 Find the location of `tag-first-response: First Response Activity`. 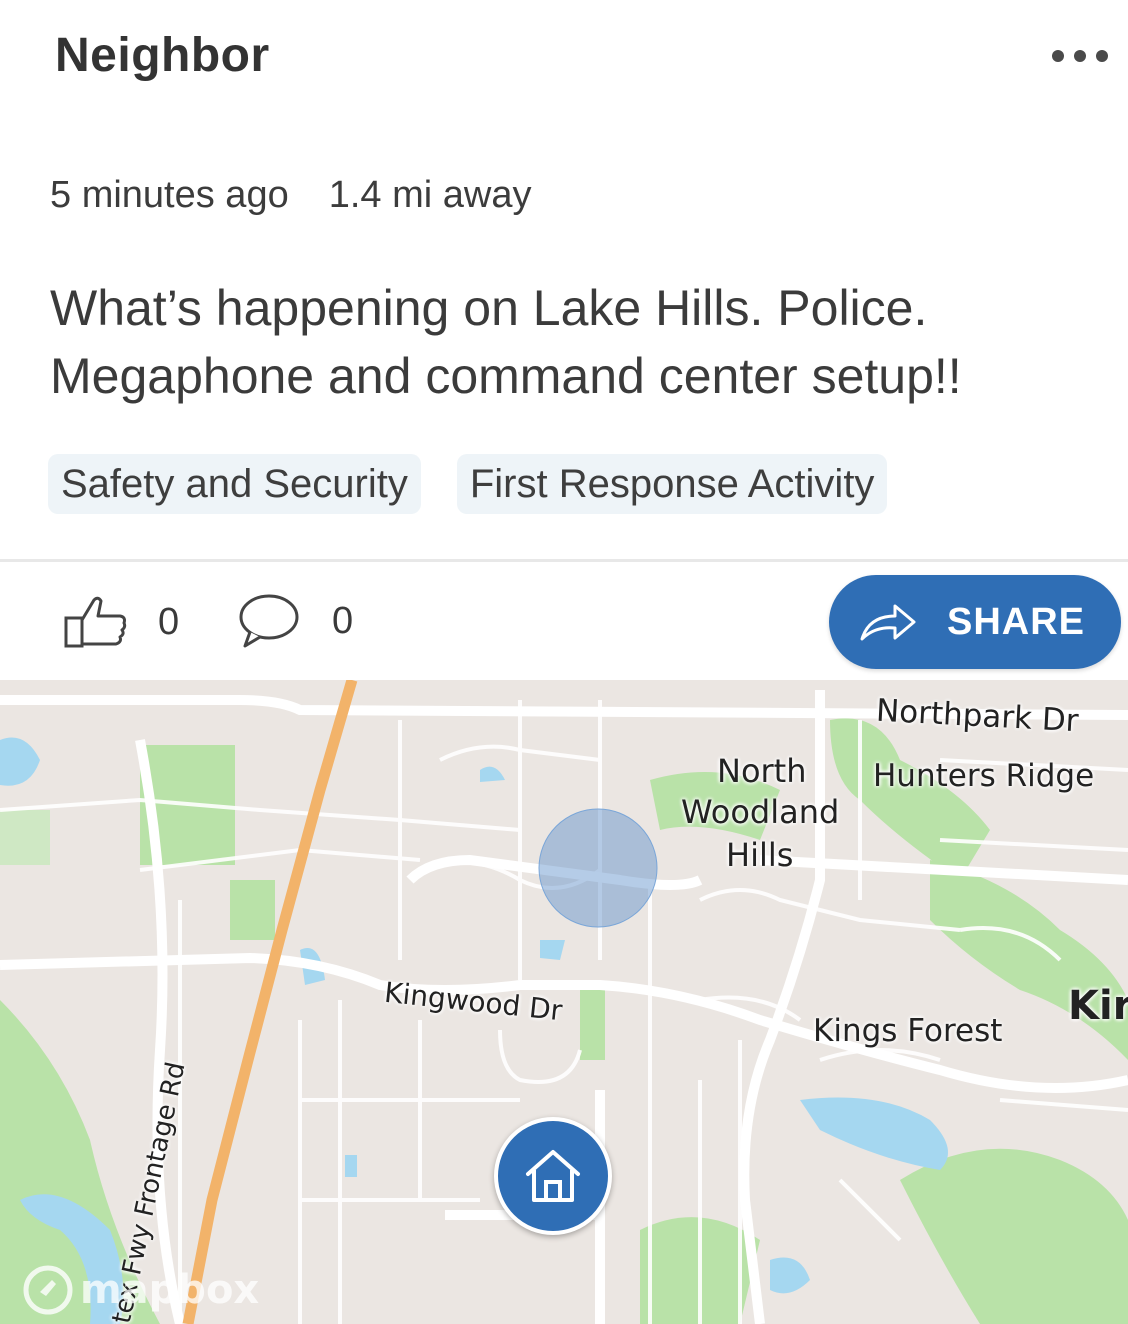

tag-first-response: First Response Activity is located at coordinates (672, 484).